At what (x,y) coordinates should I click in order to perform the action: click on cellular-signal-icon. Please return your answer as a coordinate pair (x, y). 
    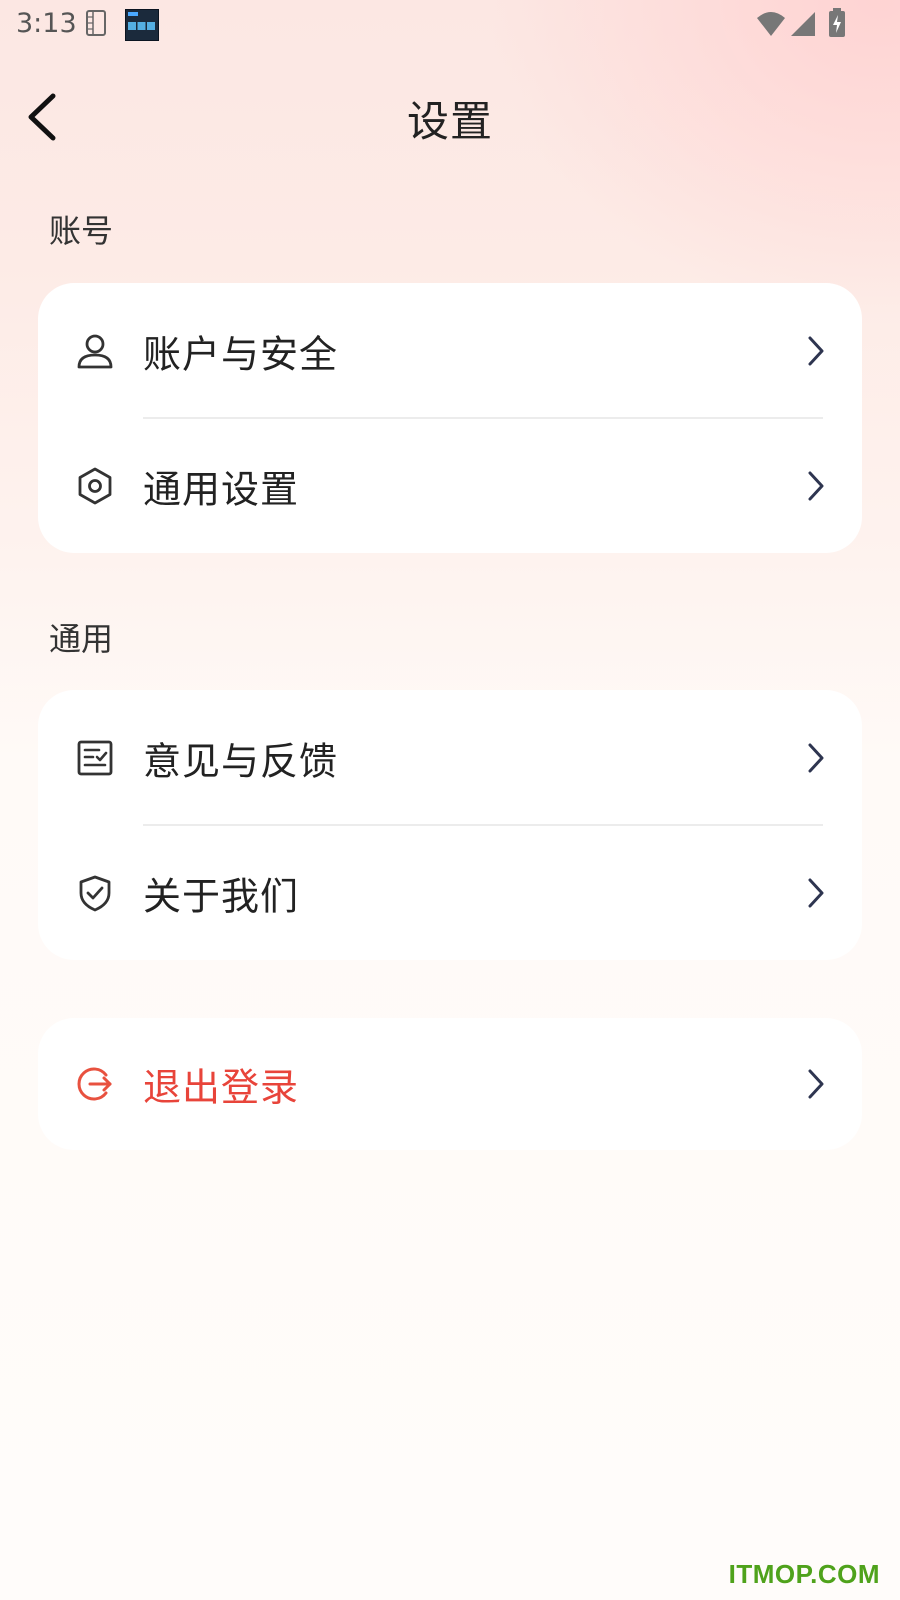
    Looking at the image, I should click on (803, 24).